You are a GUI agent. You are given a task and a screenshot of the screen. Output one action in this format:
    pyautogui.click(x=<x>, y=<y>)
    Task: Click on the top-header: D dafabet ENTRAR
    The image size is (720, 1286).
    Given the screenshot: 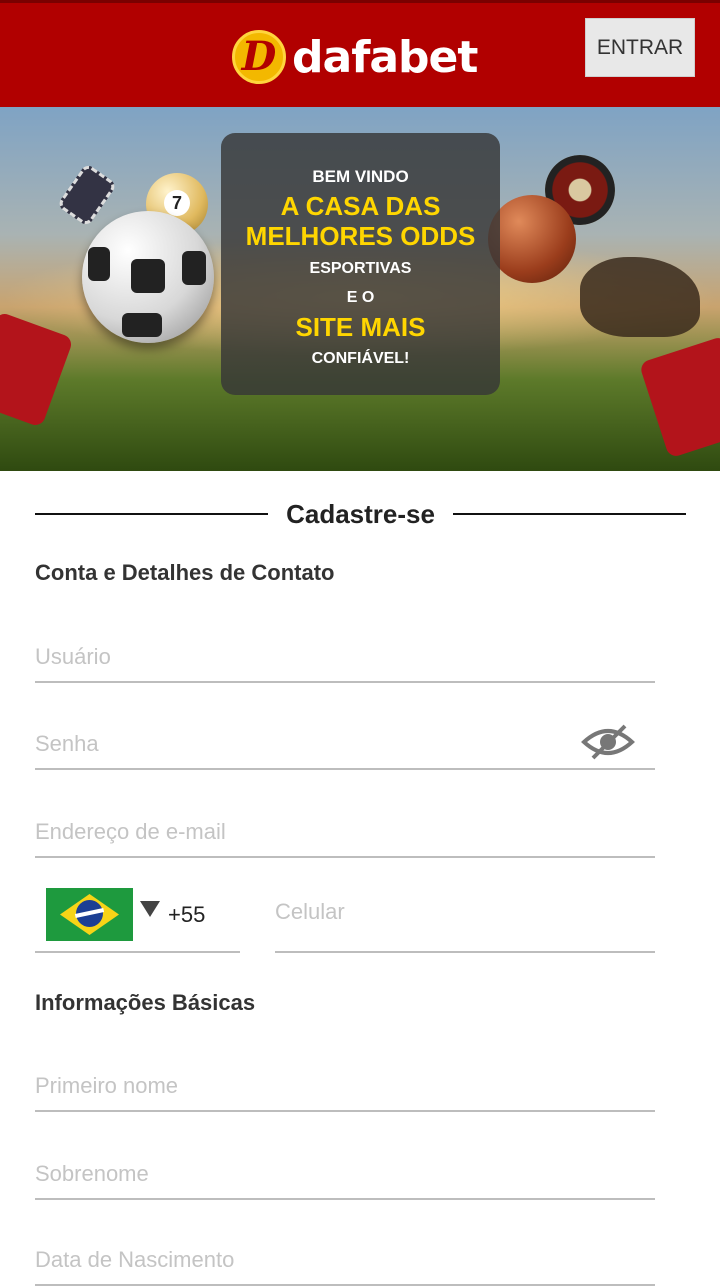 What is the action you would take?
    pyautogui.click(x=360, y=53)
    